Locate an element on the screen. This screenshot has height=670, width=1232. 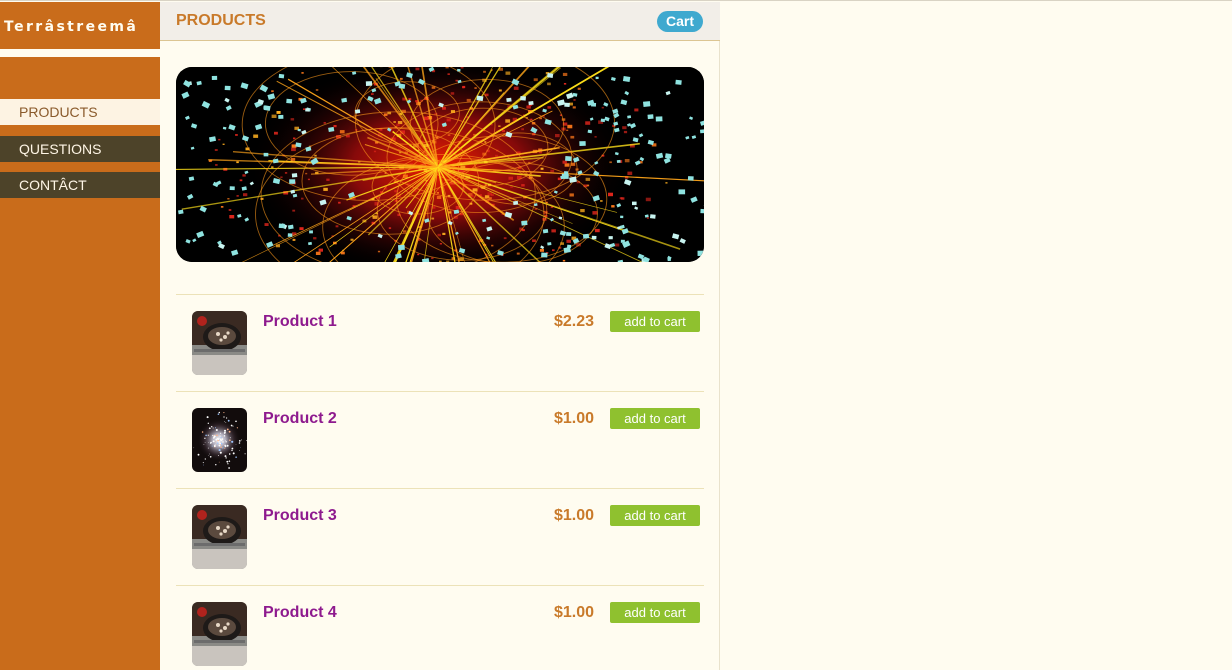
sidebar-item-label: QUESTIONS is located at coordinates (60, 149).